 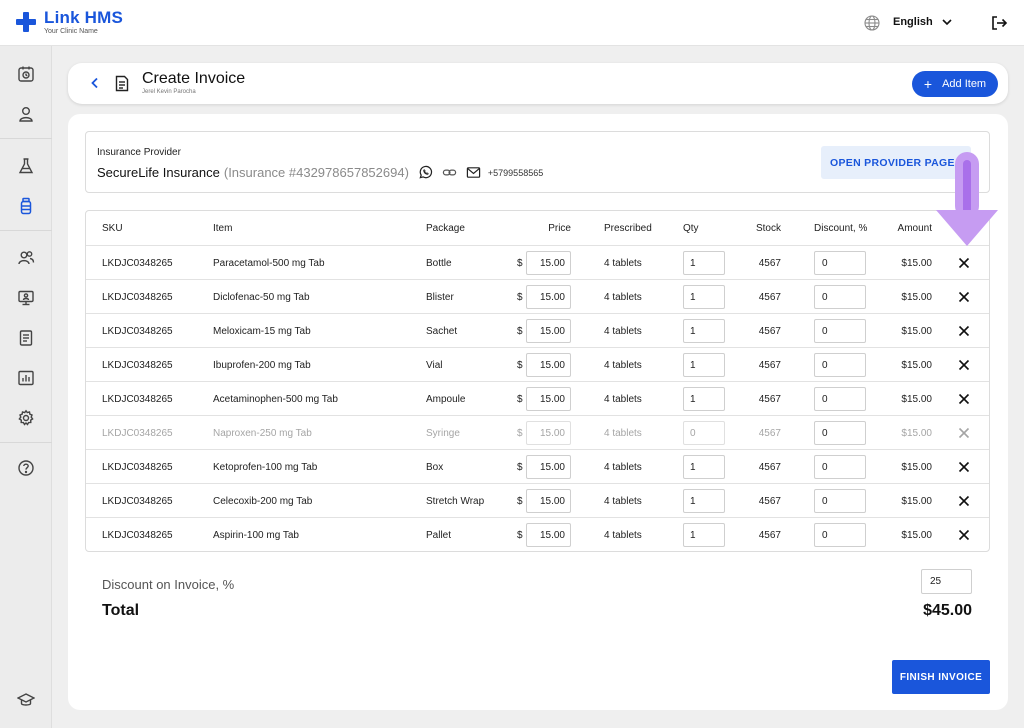 I want to click on row-item: Aspirin-100 mg Tab, so click(x=256, y=535).